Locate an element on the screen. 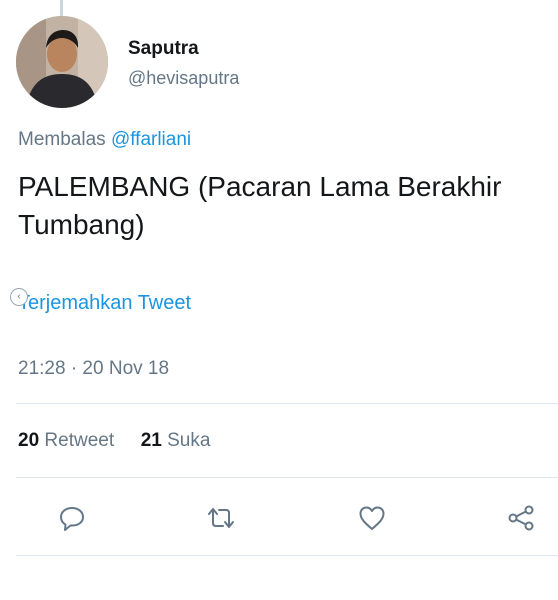  retweet-button is located at coordinates (221, 518).